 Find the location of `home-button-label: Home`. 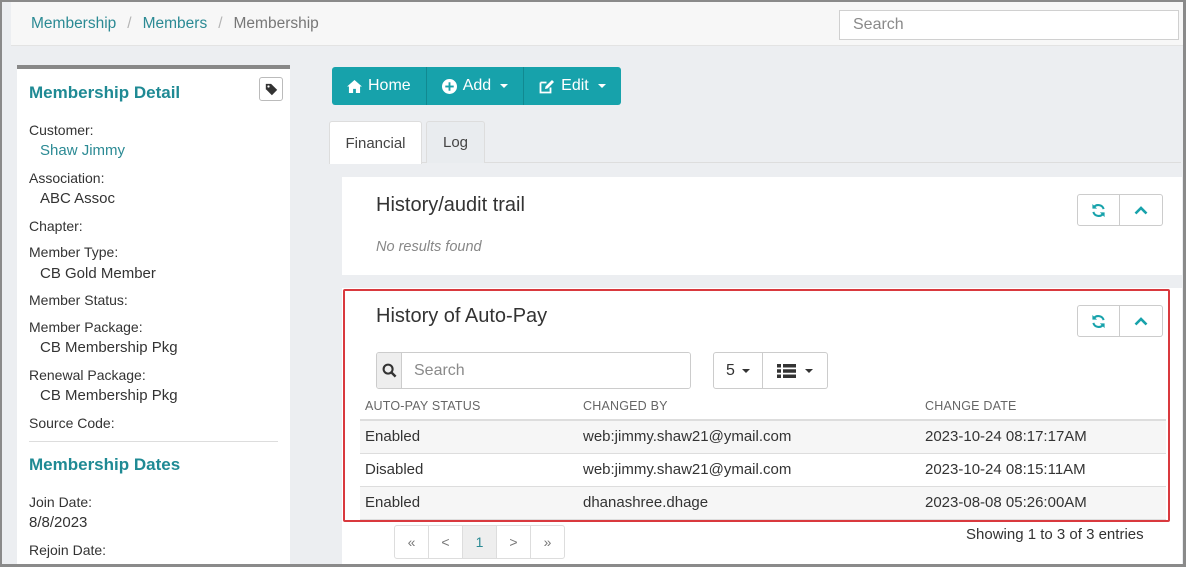

home-button-label: Home is located at coordinates (389, 85).